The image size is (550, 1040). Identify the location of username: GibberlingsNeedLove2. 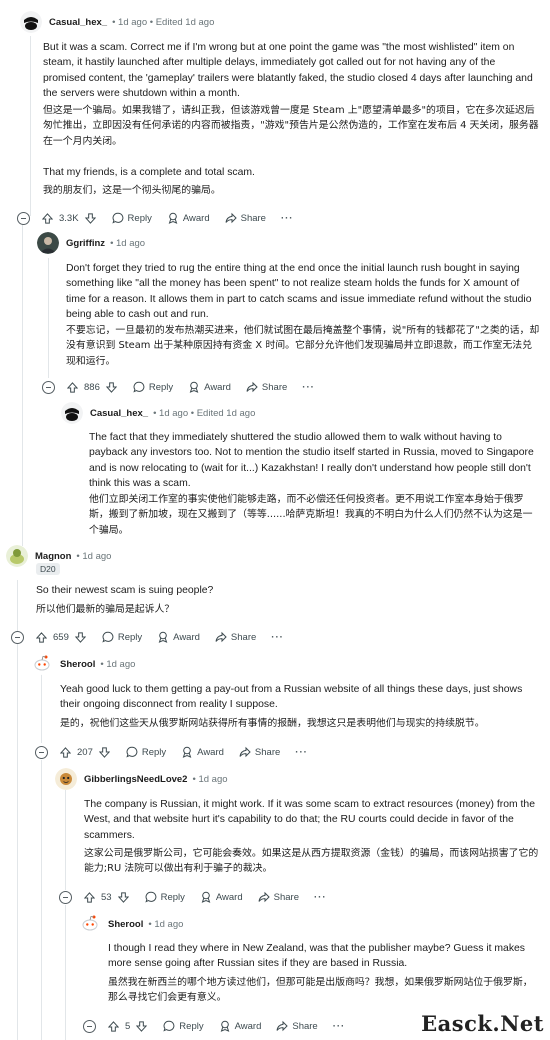
(135, 779).